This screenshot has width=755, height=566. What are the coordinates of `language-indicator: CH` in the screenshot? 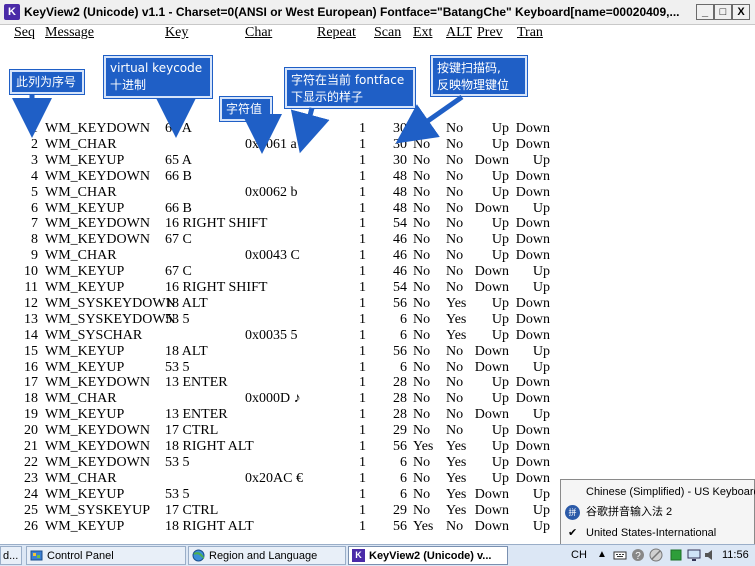 It's located at (579, 555).